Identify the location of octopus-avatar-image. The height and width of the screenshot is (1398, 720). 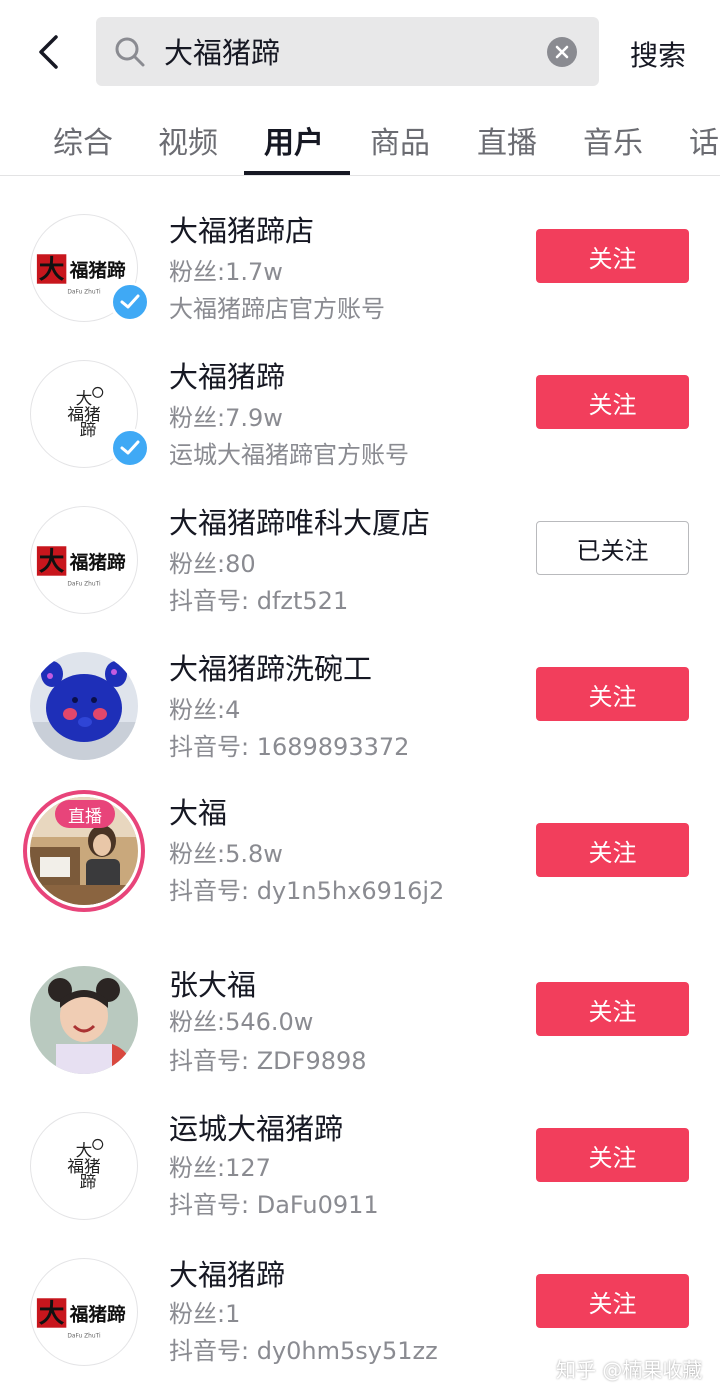
(84, 706).